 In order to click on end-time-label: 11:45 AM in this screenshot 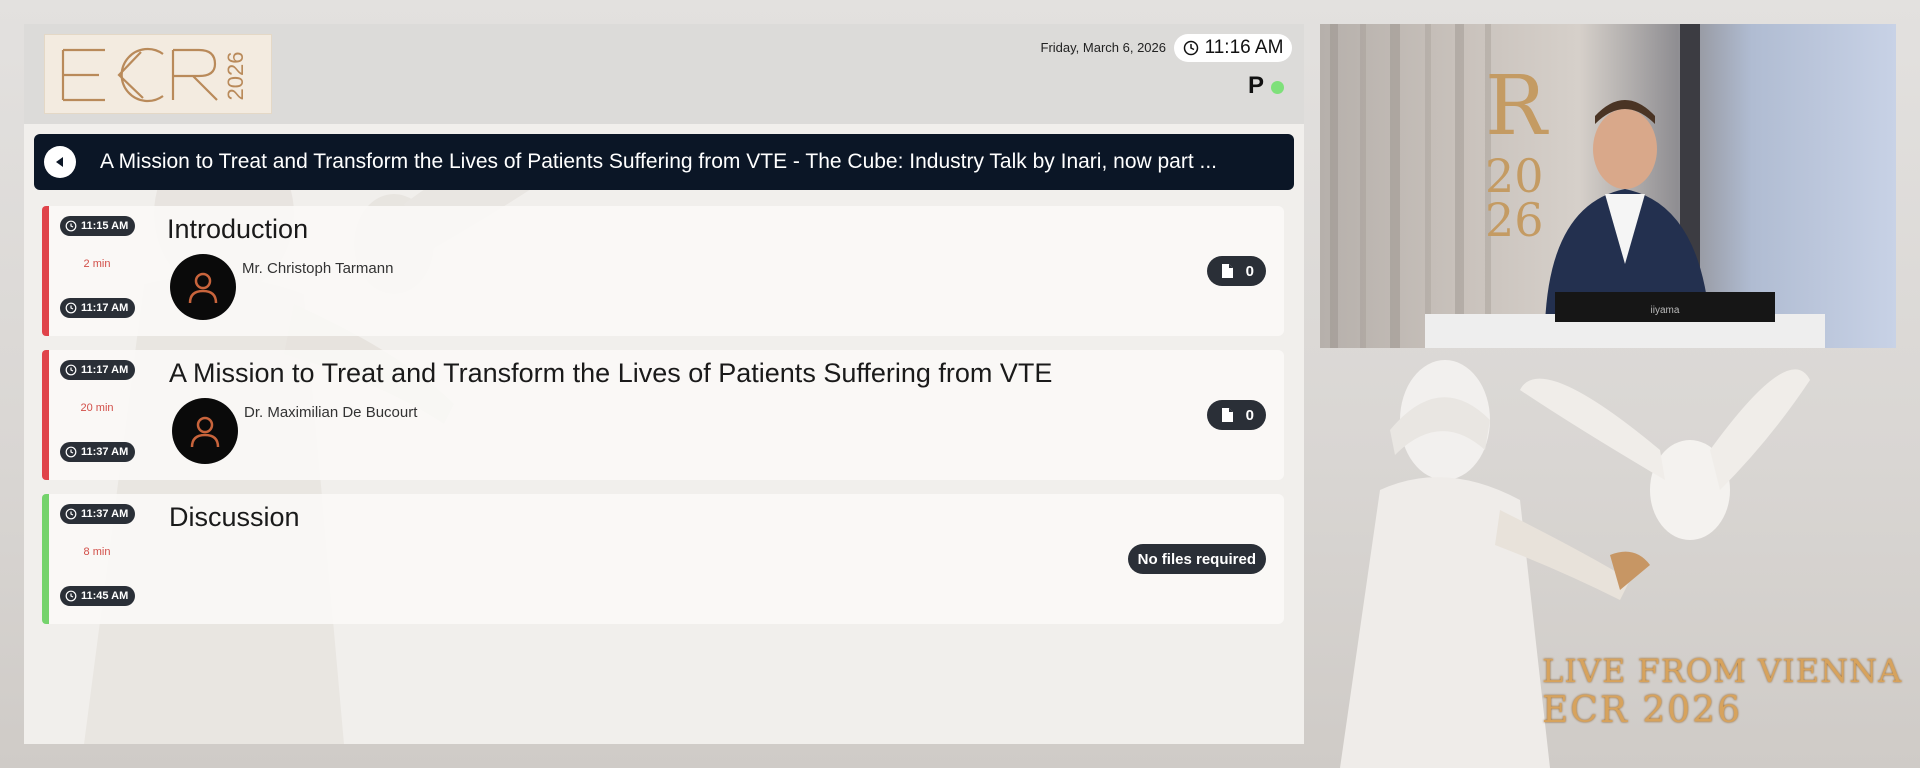, I will do `click(105, 596)`.